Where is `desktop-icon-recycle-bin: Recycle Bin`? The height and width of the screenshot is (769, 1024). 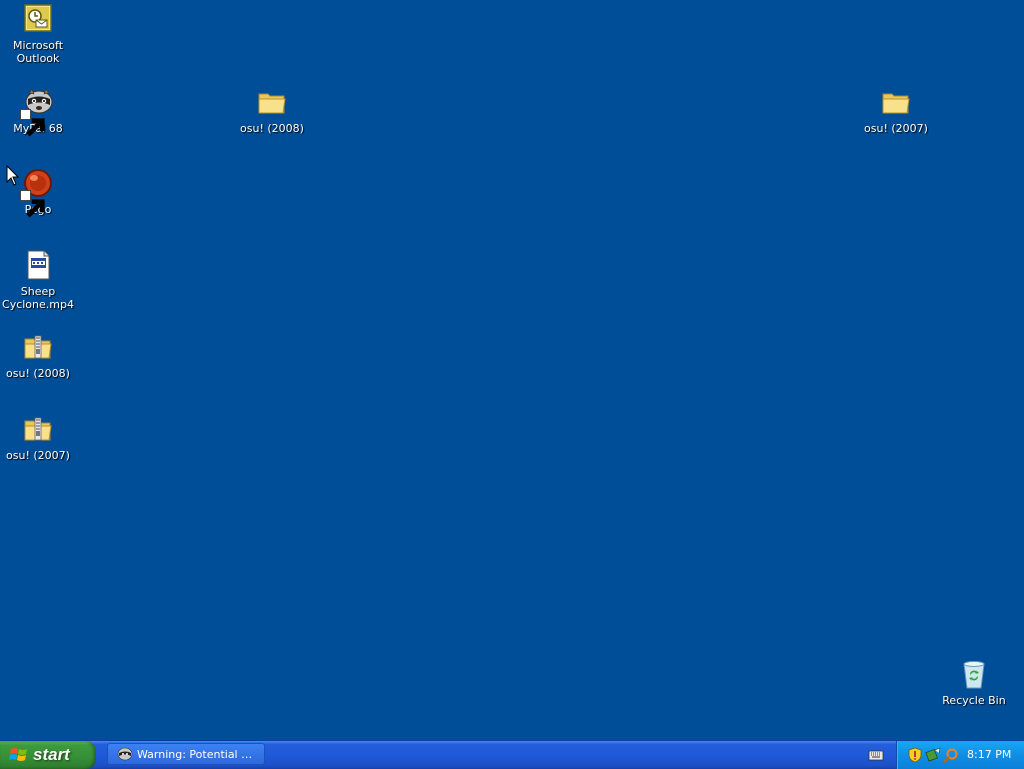 desktop-icon-recycle-bin: Recycle Bin is located at coordinates (974, 682).